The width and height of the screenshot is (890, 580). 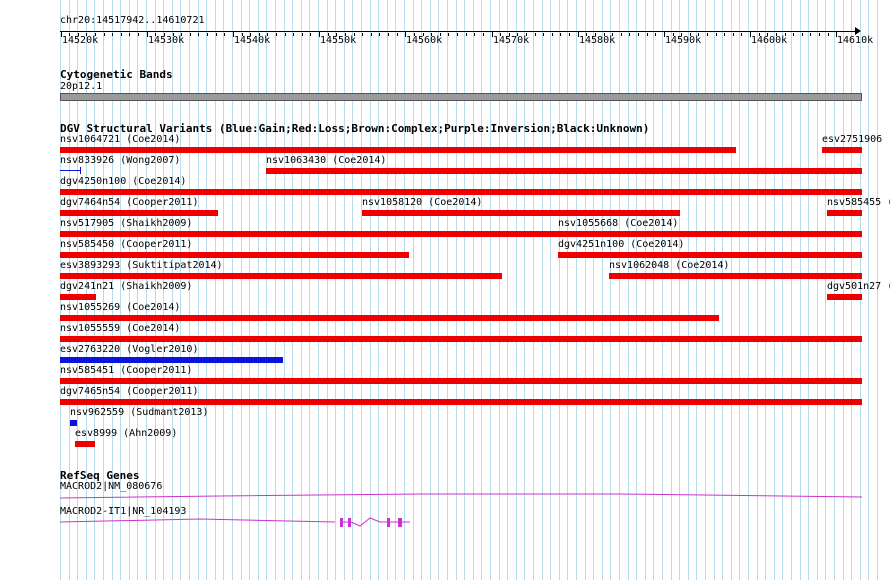 I want to click on gene-model-macrod2-it1, so click(x=234, y=522).